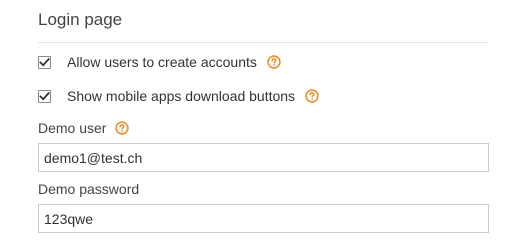 This screenshot has height=246, width=532. I want to click on demo-password-input, so click(263, 218).